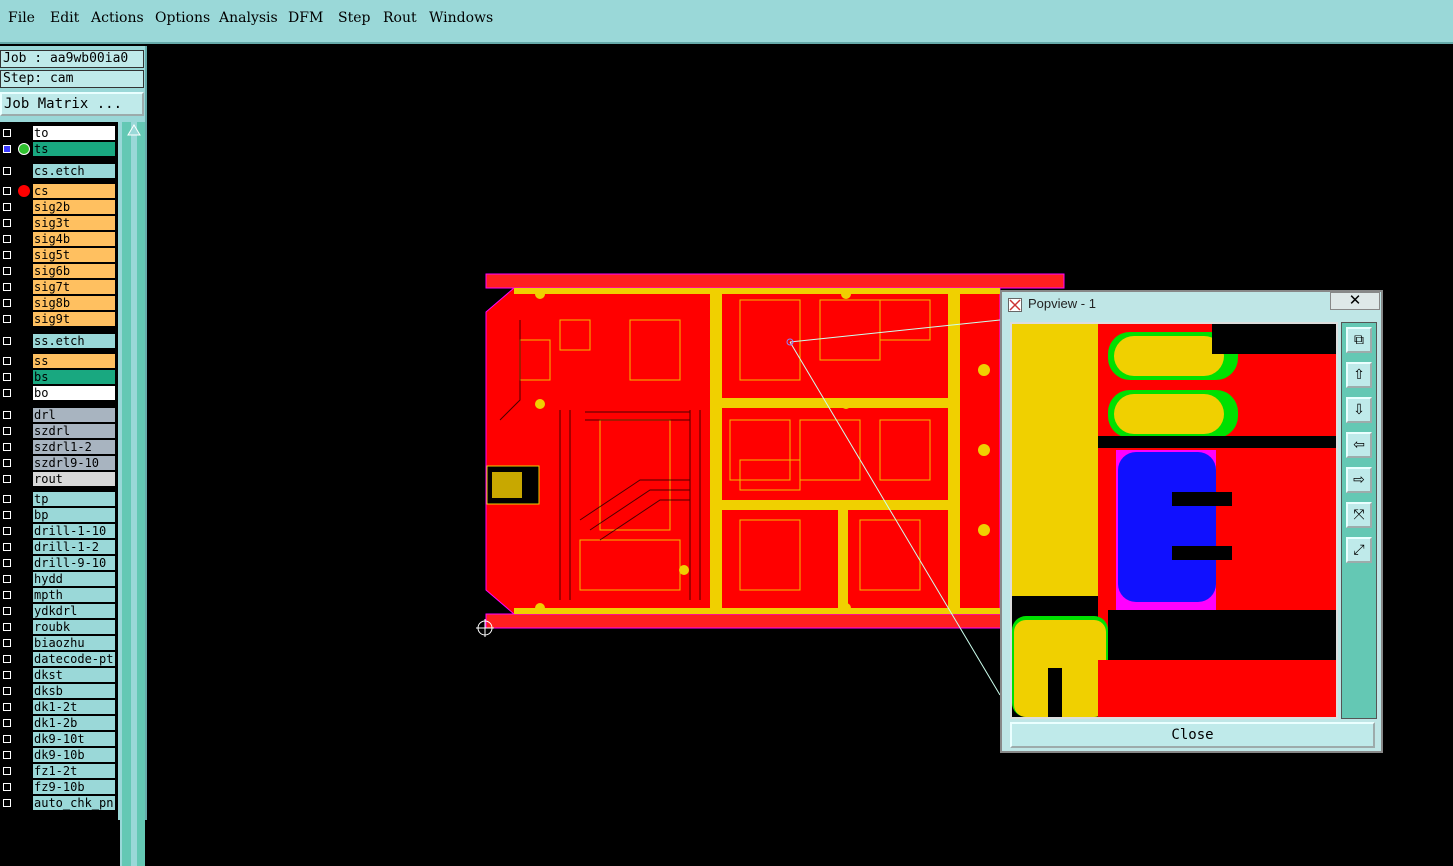  I want to click on layer-name: to, so click(74, 133).